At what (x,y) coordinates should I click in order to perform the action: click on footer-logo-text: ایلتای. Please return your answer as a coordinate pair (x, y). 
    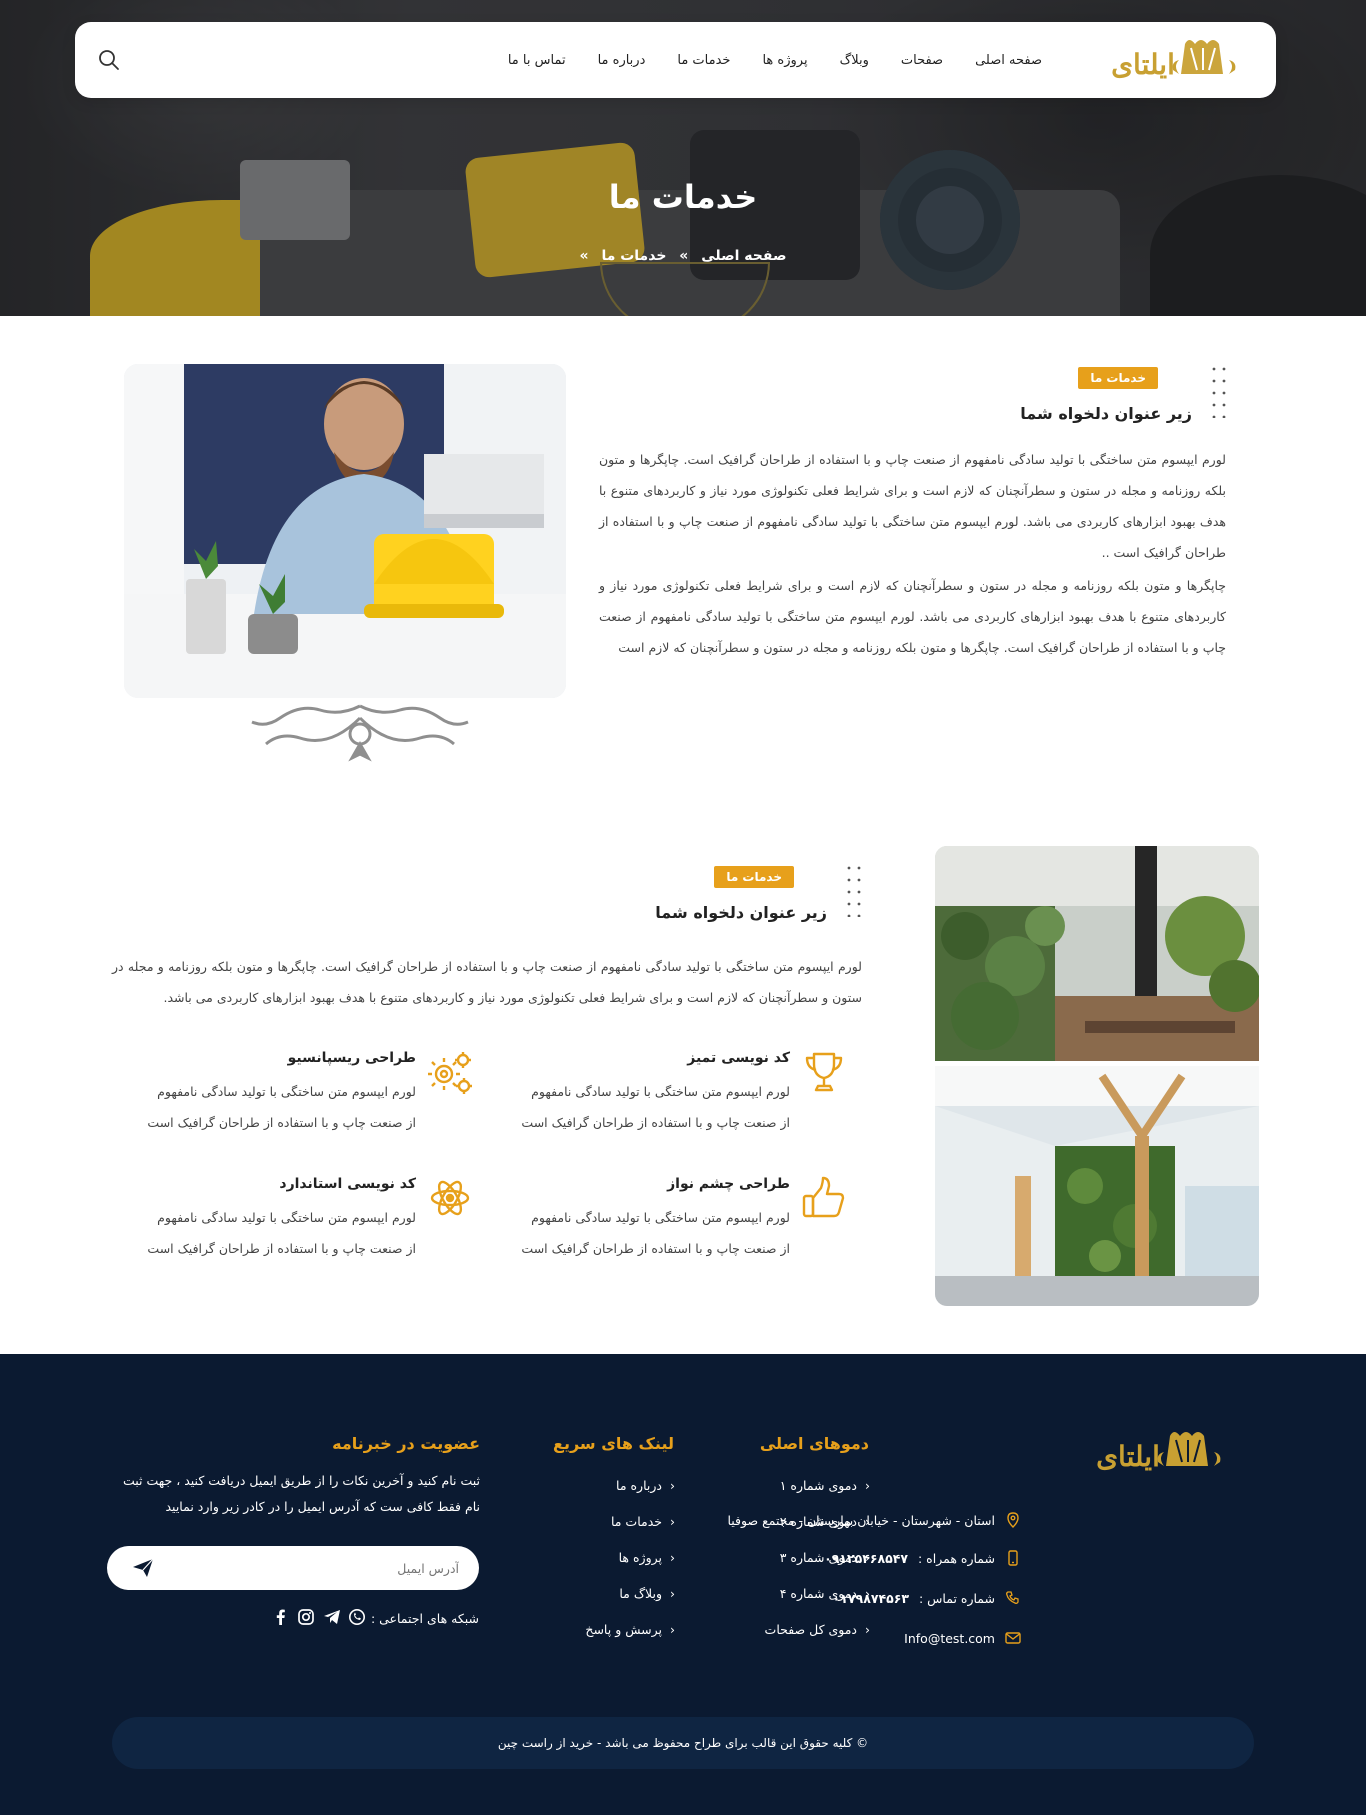
    Looking at the image, I should click on (1128, 1456).